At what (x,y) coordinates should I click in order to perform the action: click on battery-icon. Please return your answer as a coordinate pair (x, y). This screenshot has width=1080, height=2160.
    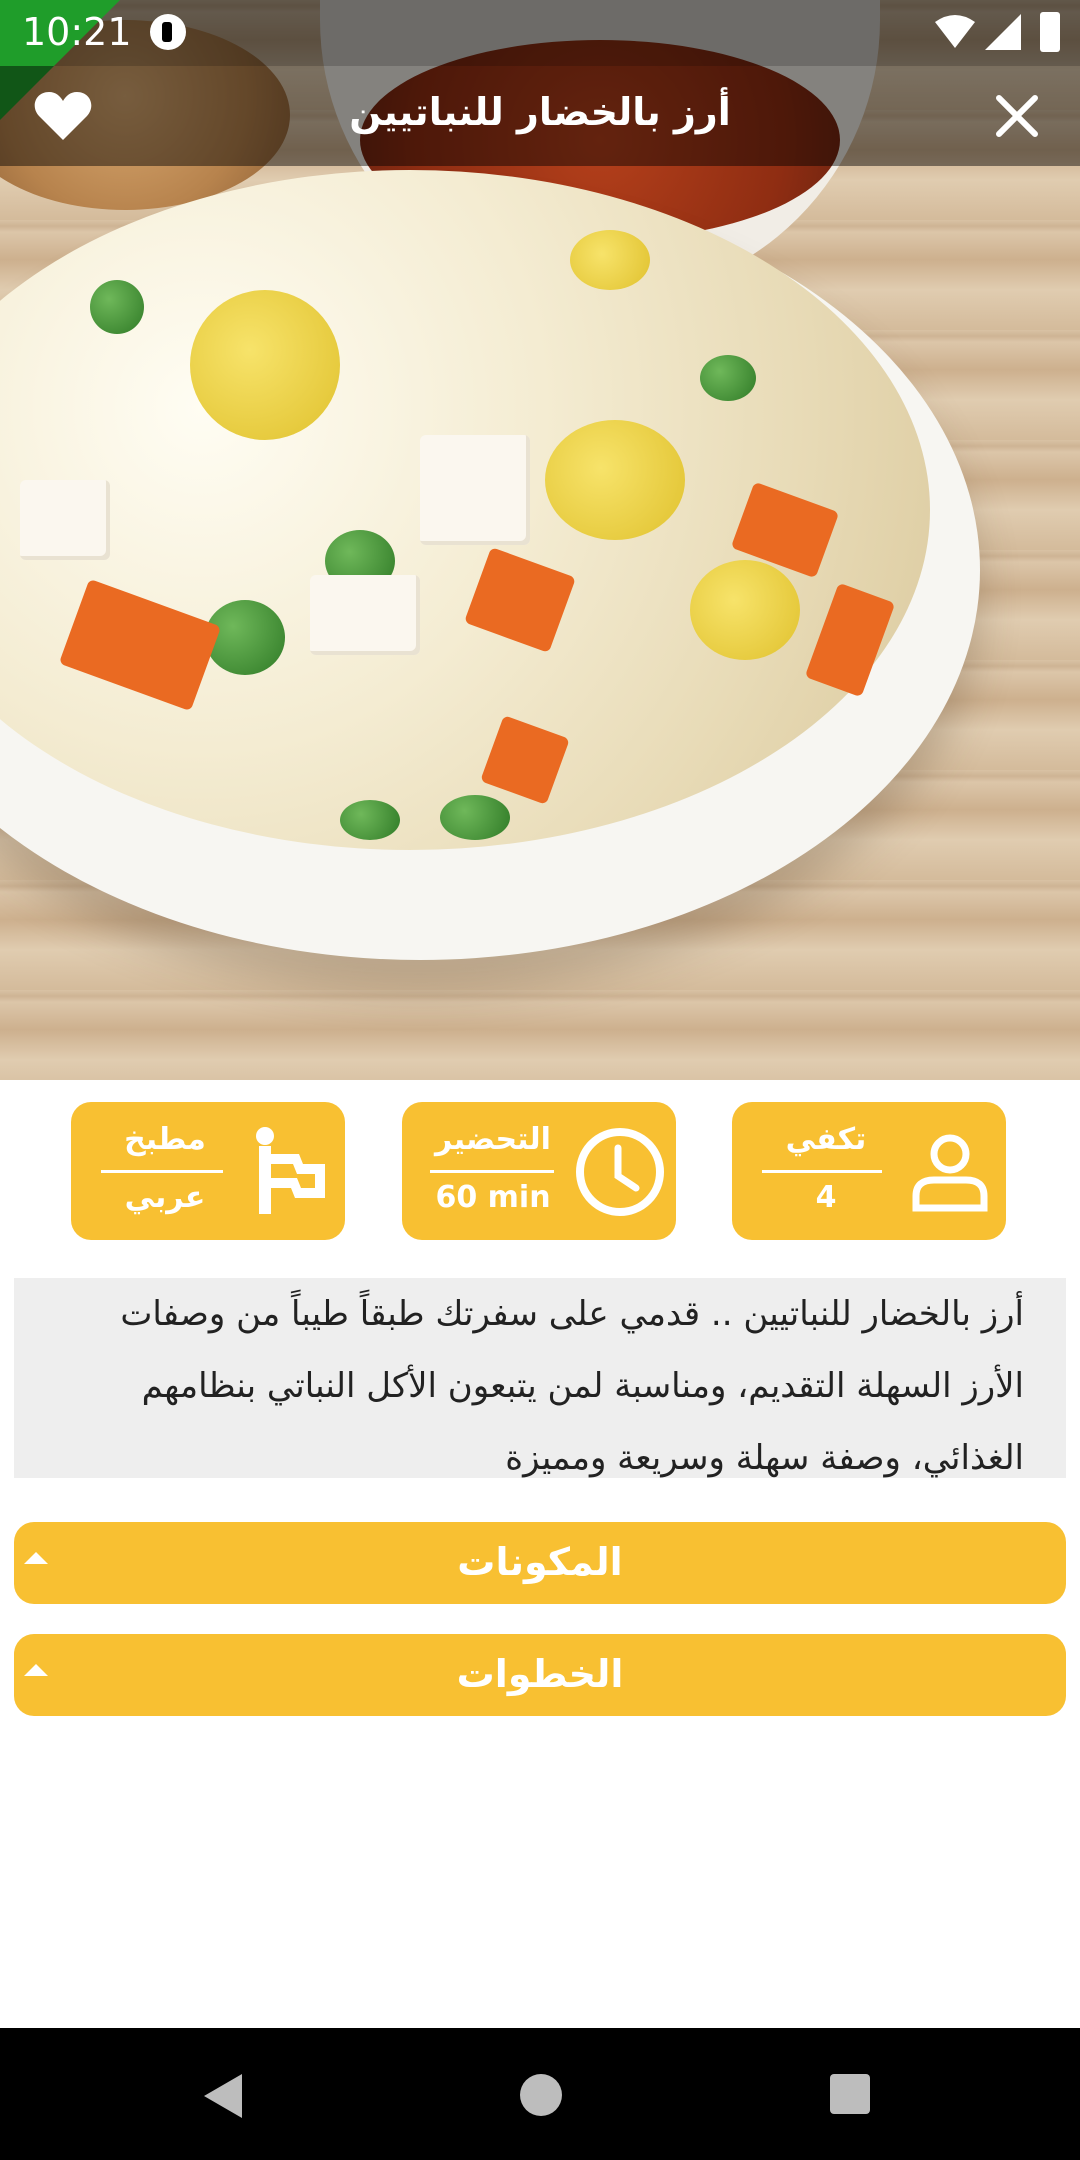
    Looking at the image, I should click on (1050, 32).